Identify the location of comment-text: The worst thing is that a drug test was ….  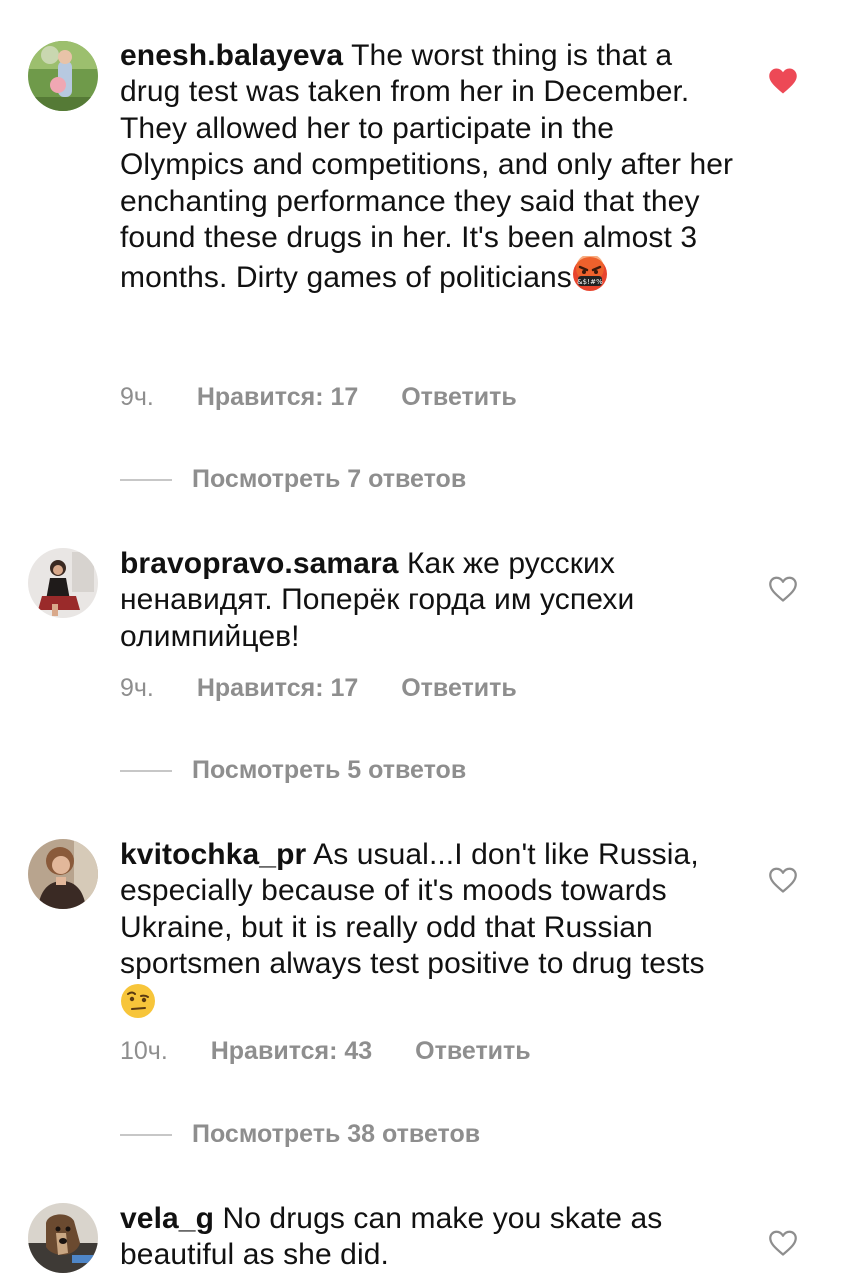
(427, 167).